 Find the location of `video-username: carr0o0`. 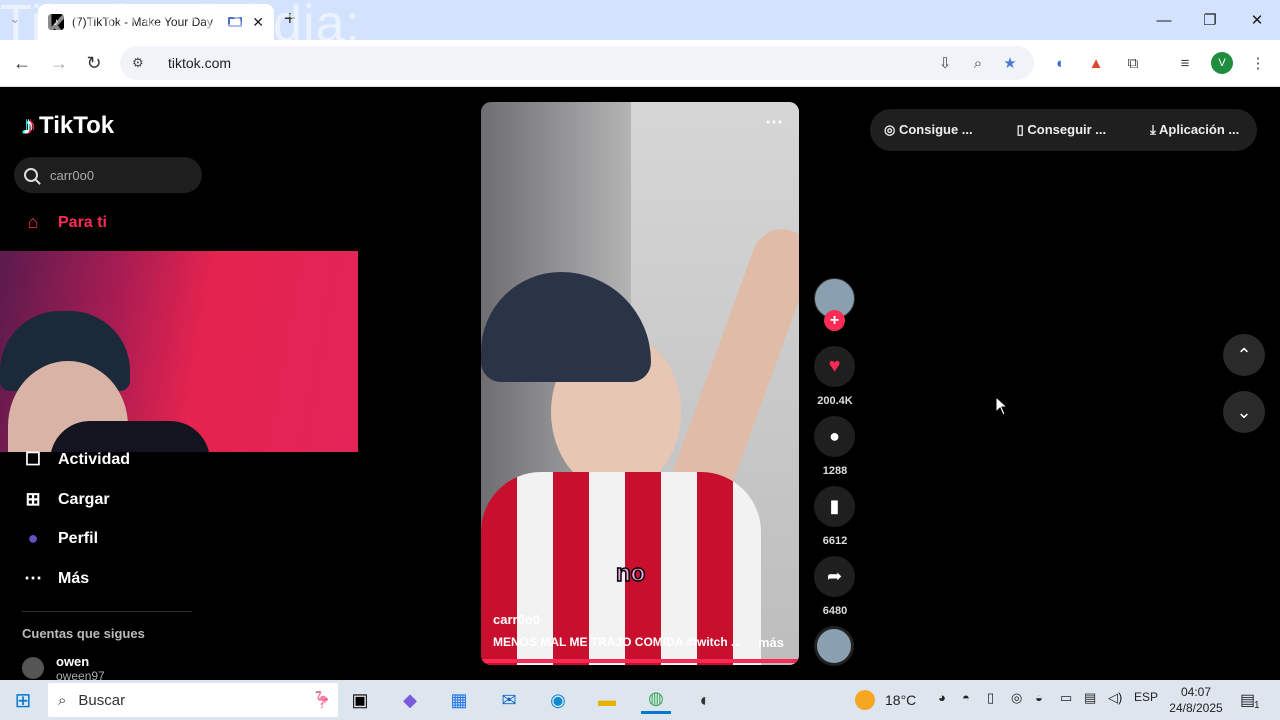

video-username: carr0o0 is located at coordinates (516, 619).